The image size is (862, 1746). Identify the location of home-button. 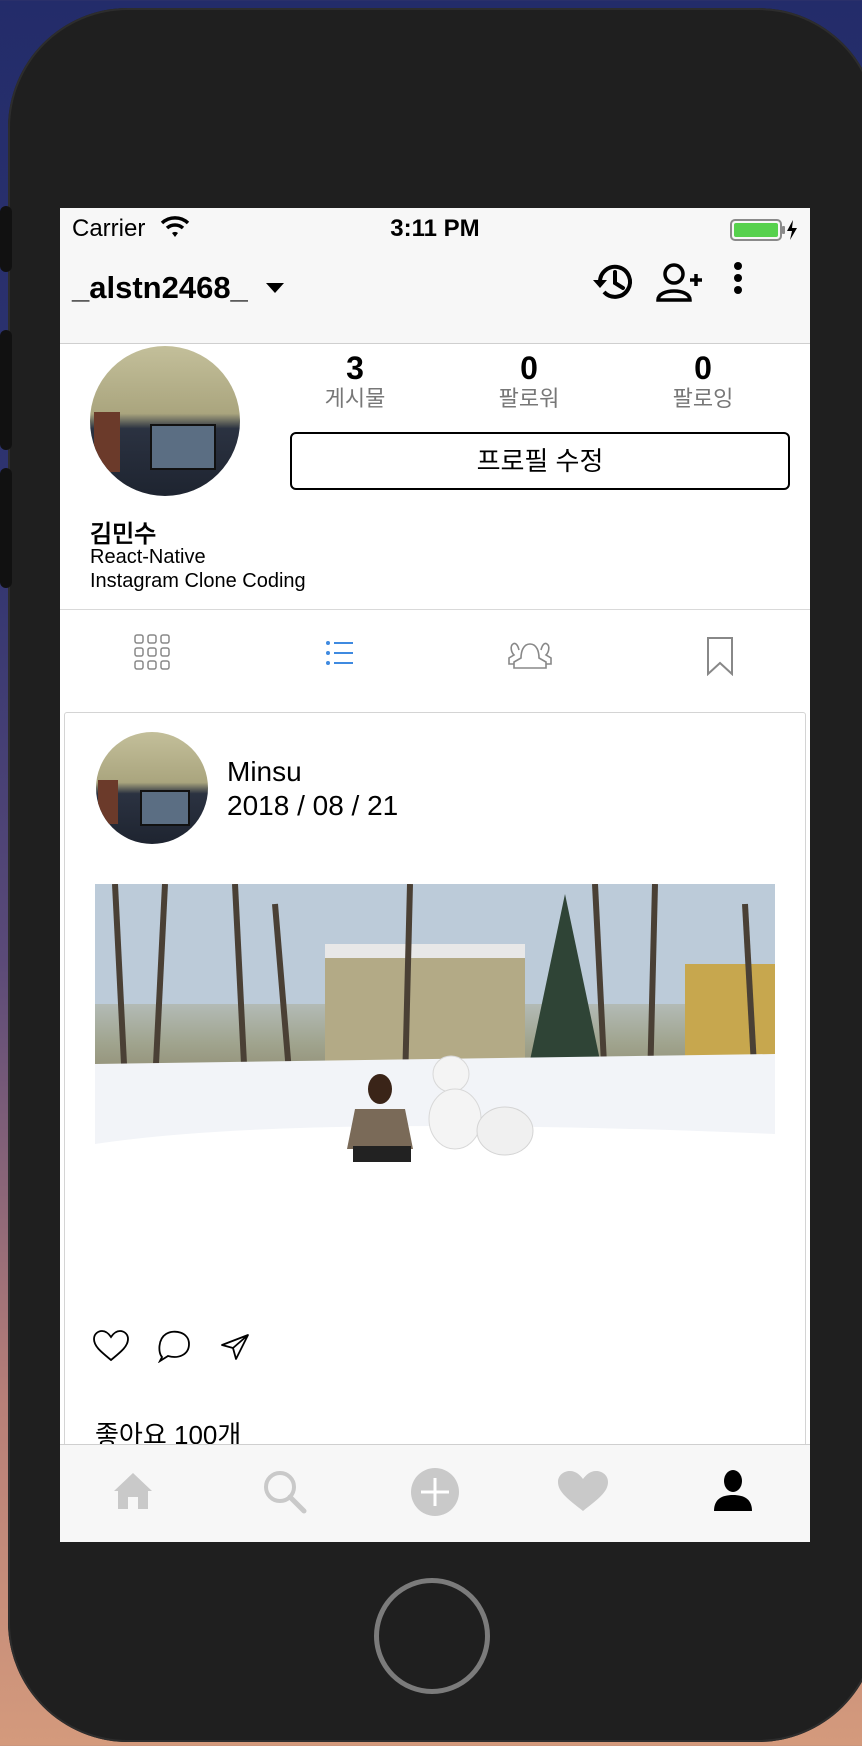
(432, 1636).